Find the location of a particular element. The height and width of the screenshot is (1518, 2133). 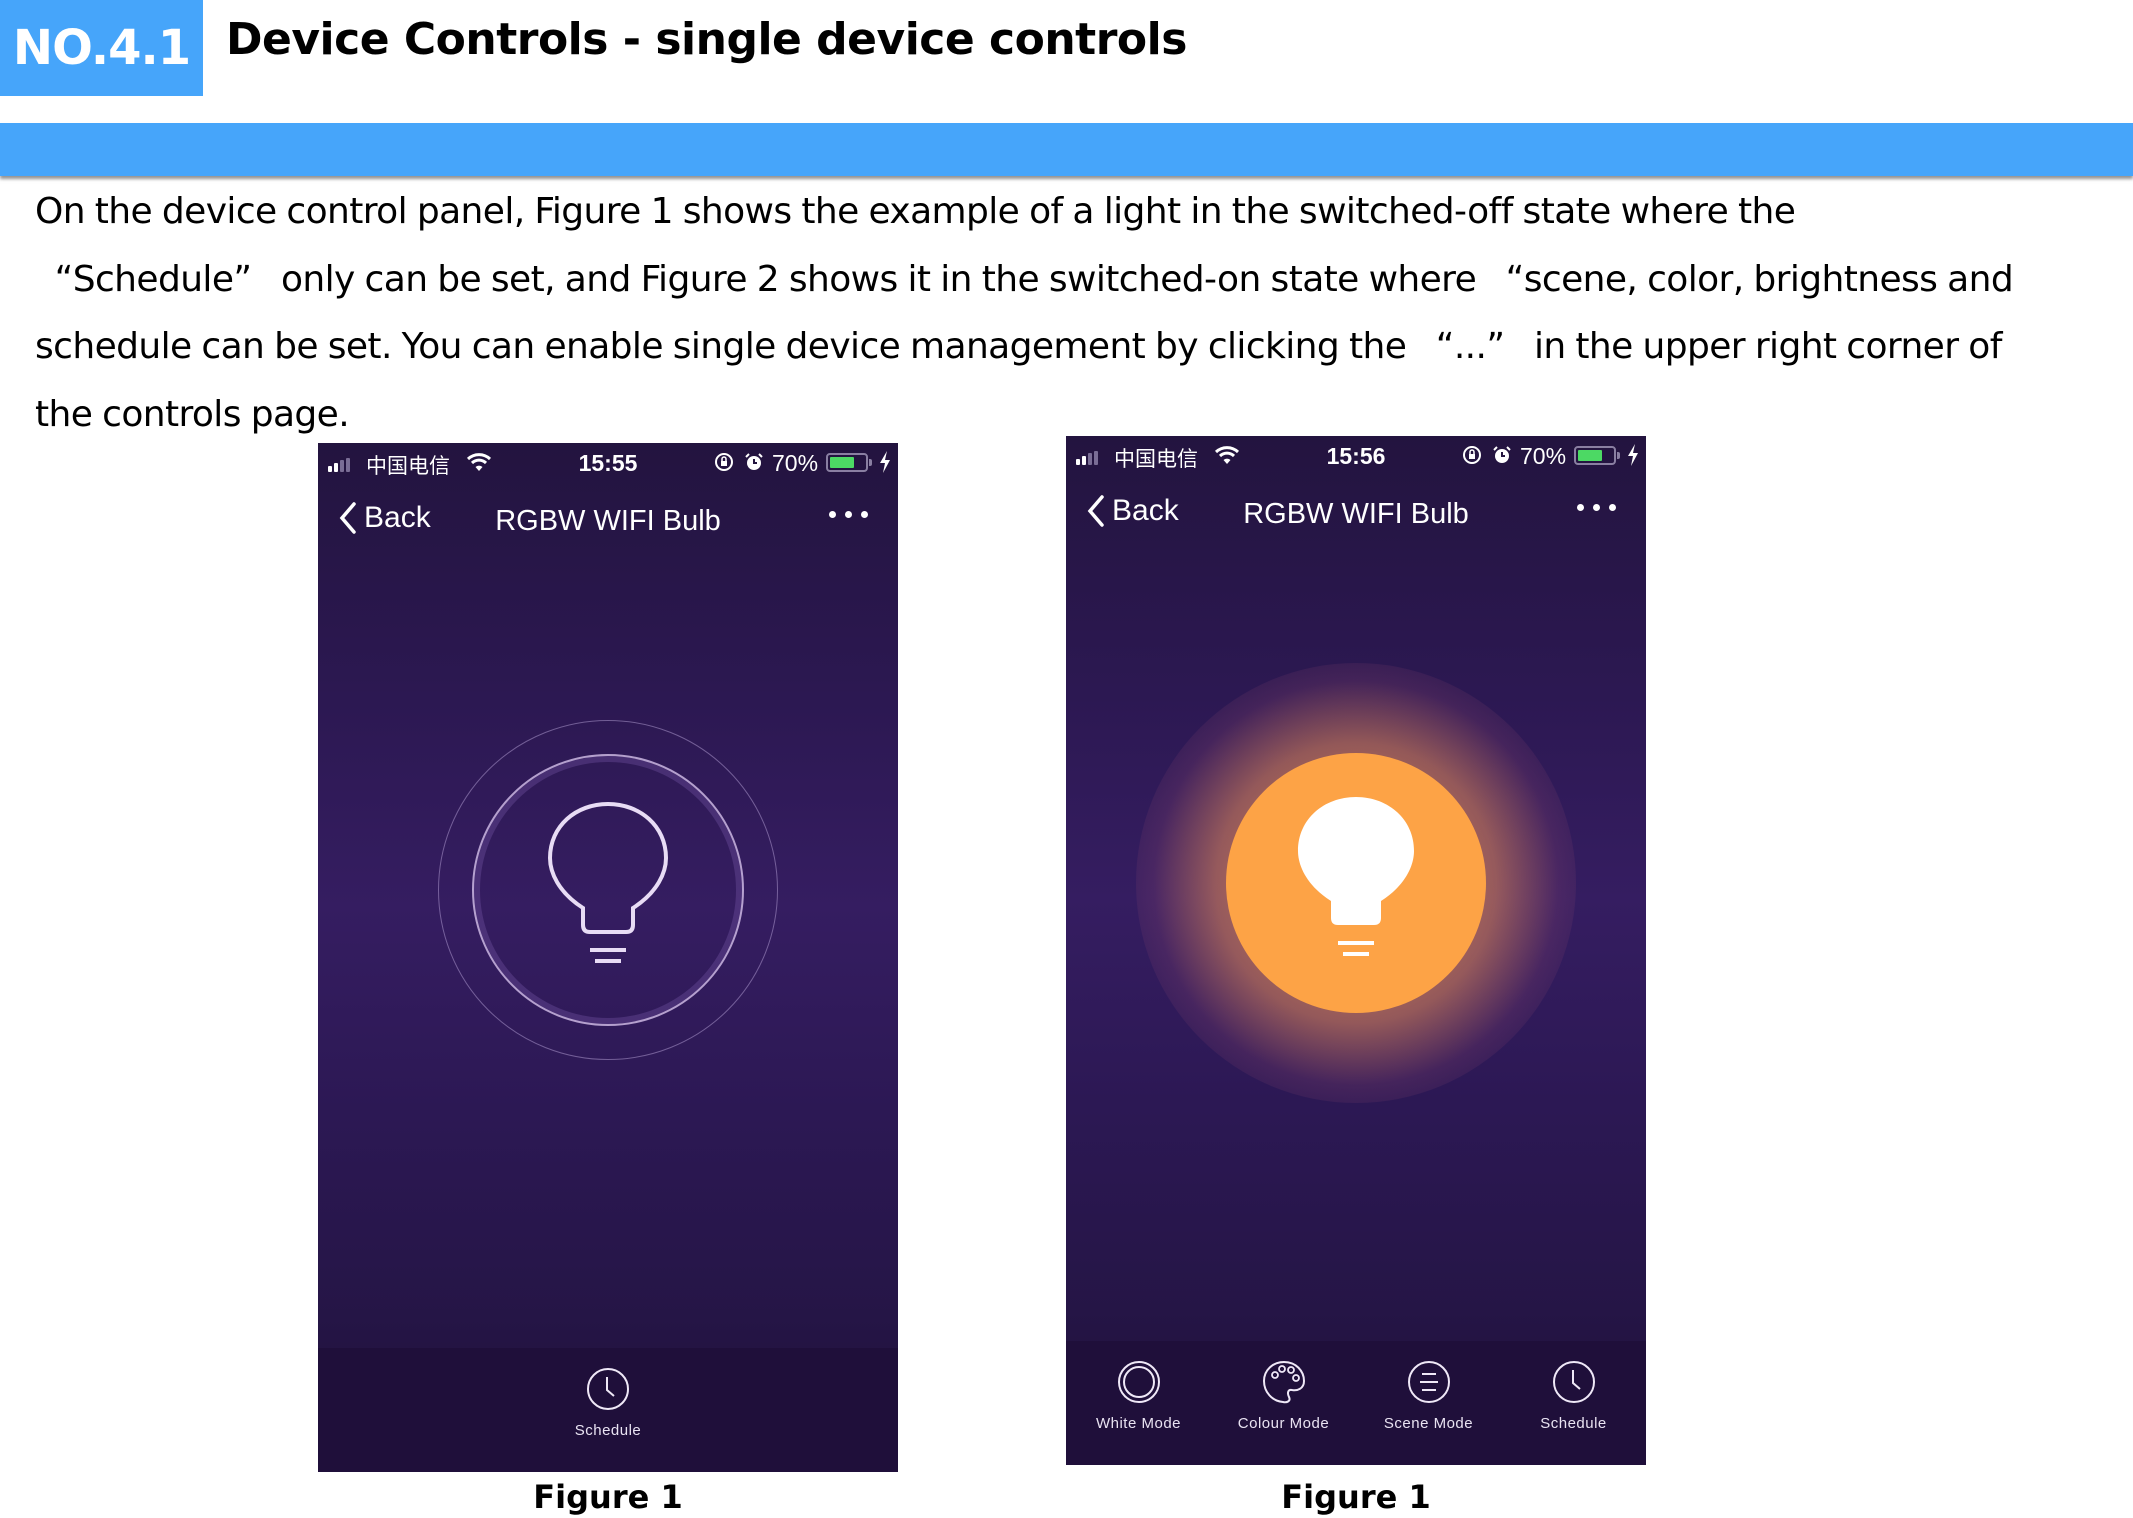

tab-label: Scene Mode is located at coordinates (1428, 1423).